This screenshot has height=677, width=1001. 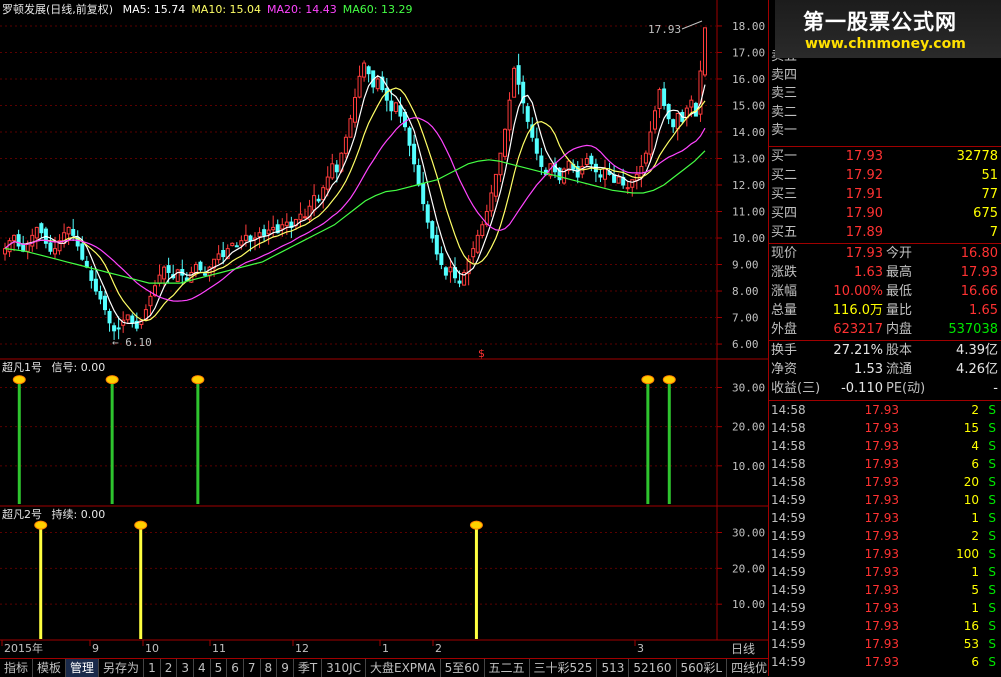 I want to click on indicator-tab-13: 季T, so click(x=308, y=668).